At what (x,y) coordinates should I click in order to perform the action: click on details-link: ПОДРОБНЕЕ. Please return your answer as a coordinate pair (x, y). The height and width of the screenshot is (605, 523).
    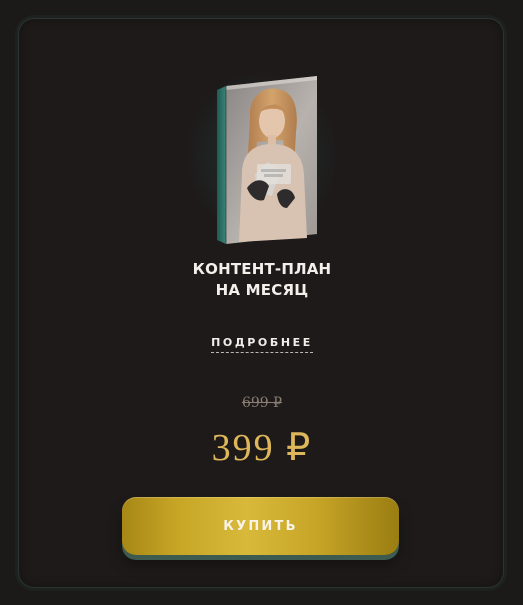
    Looking at the image, I should click on (262, 344).